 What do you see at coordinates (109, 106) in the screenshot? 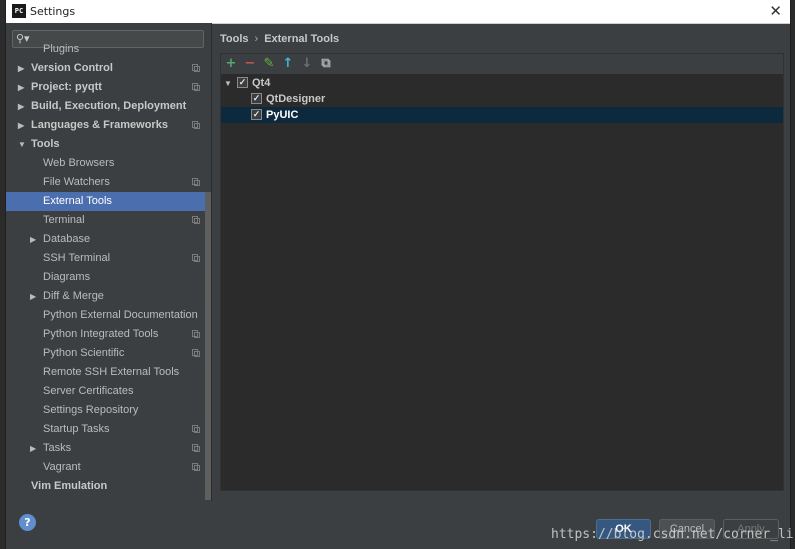
I see `sidebar-item-label: Build, Execution, Deployment` at bounding box center [109, 106].